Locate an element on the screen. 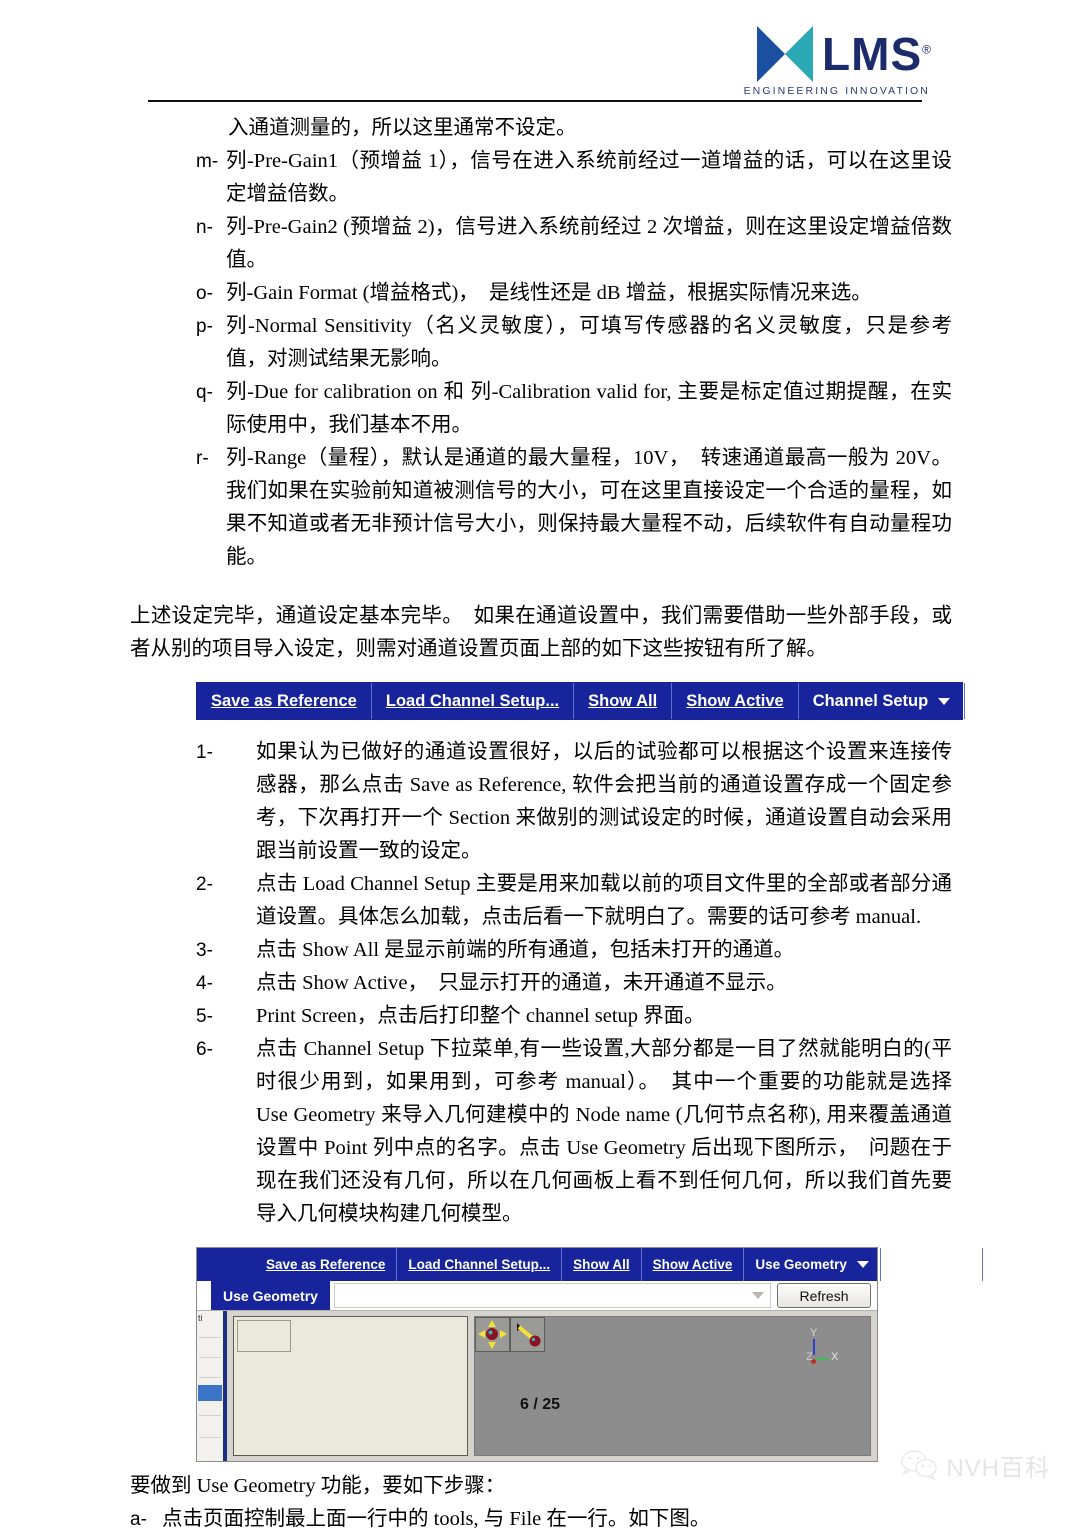 This screenshot has width=1080, height=1536. logo-tagline: ENGINEERING INNOVATION is located at coordinates (836, 91).